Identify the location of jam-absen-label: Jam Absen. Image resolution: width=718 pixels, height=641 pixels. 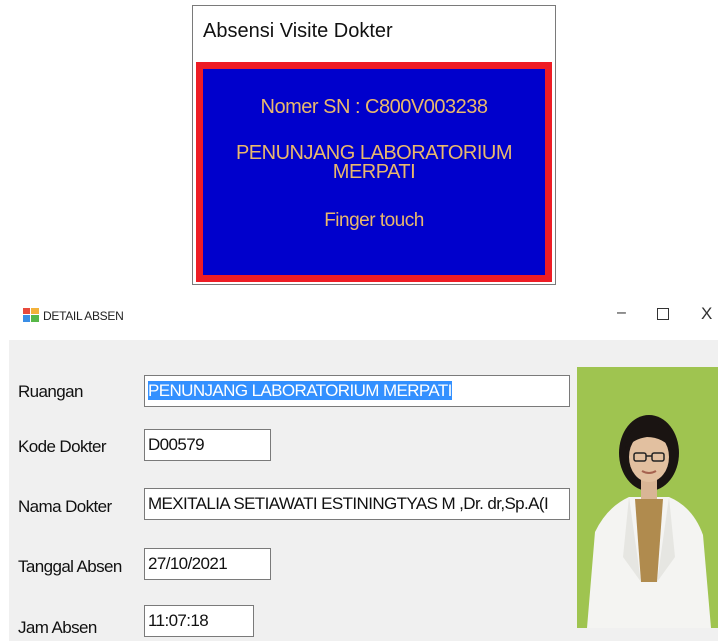
(57, 627).